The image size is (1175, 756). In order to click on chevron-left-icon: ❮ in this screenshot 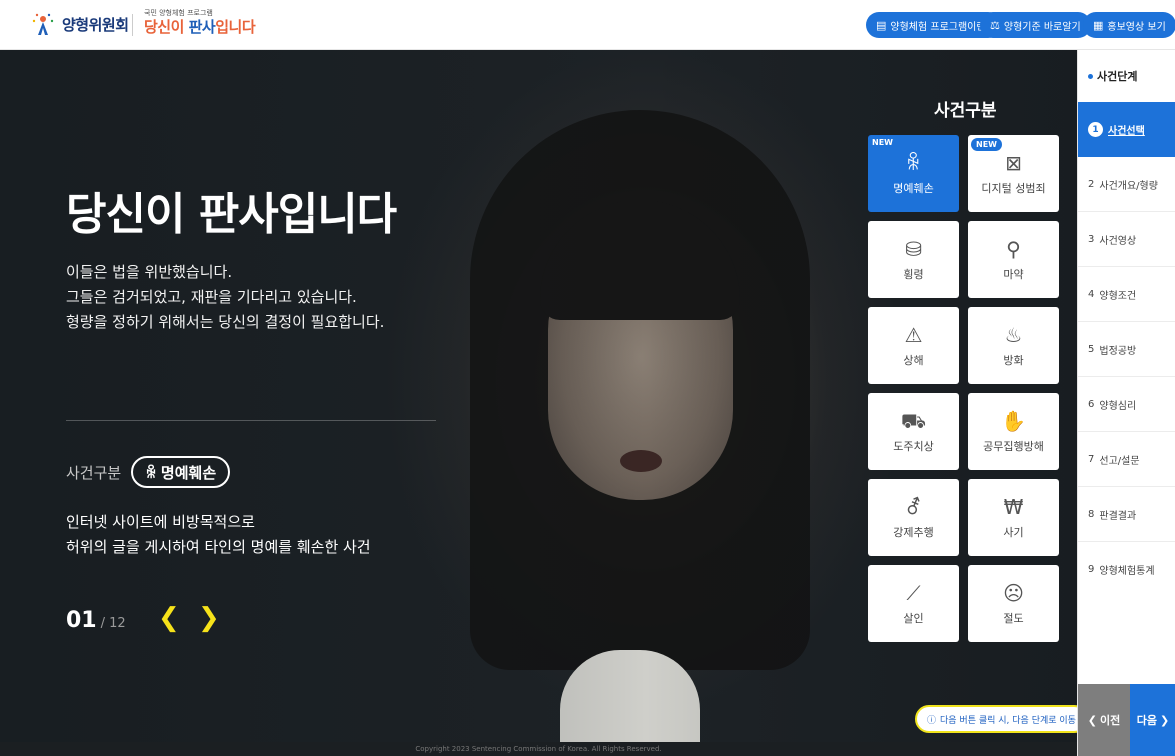, I will do `click(1092, 720)`.